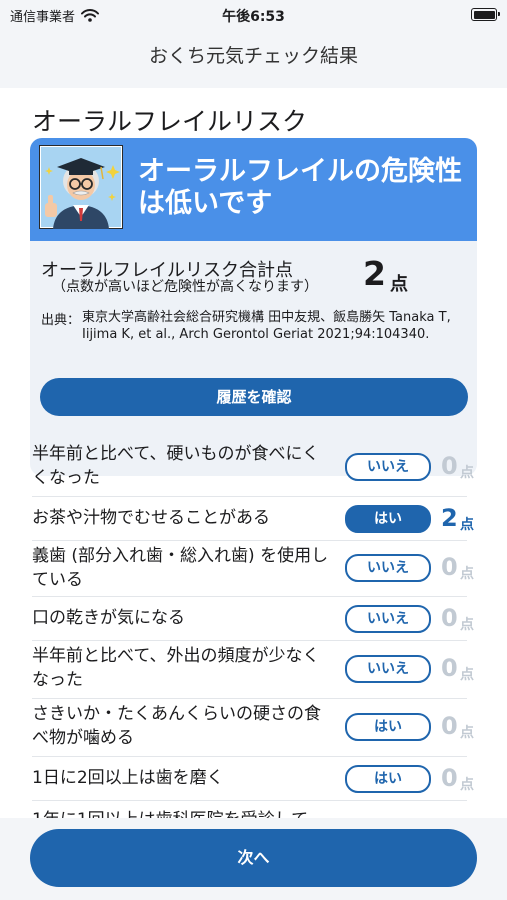 The width and height of the screenshot is (507, 900). Describe the element at coordinates (254, 397) in the screenshot. I see `history-button: 履歴を確認` at that location.